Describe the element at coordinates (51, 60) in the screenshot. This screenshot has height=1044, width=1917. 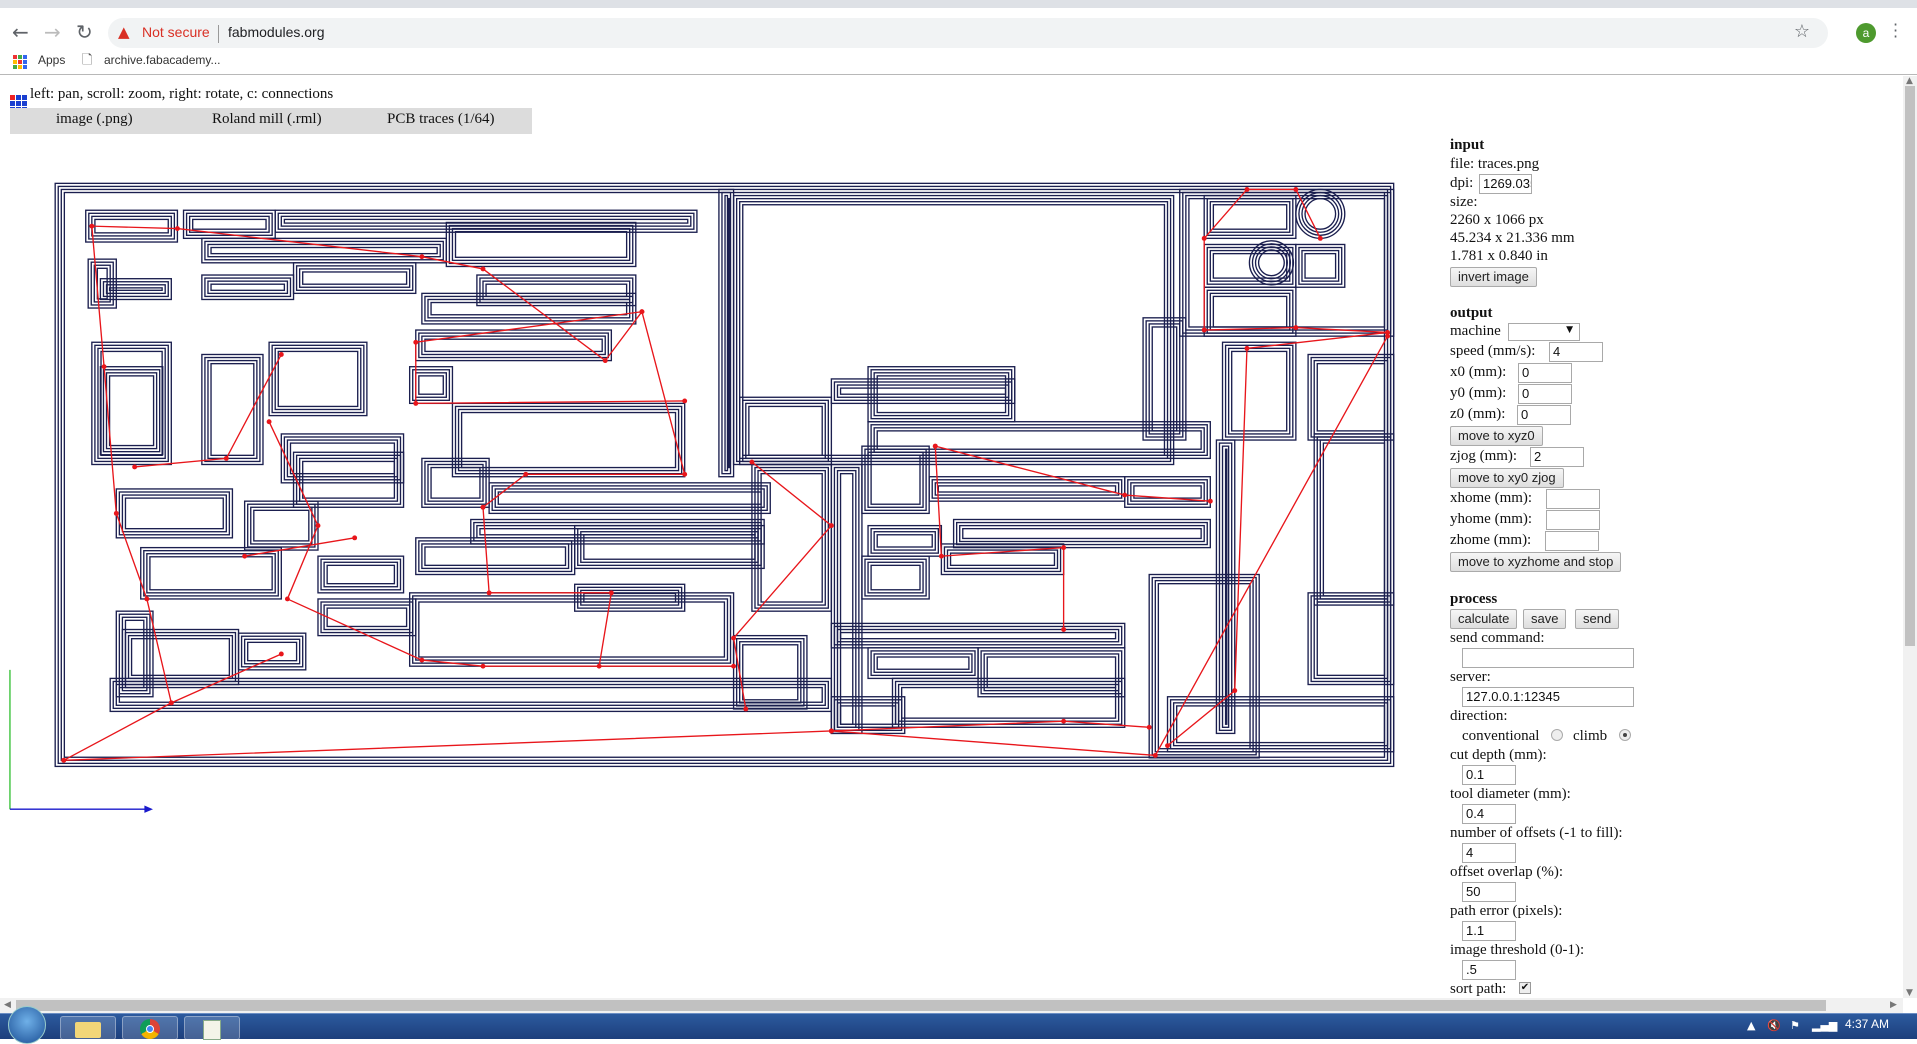
I see `bookmark-apps: Apps` at that location.